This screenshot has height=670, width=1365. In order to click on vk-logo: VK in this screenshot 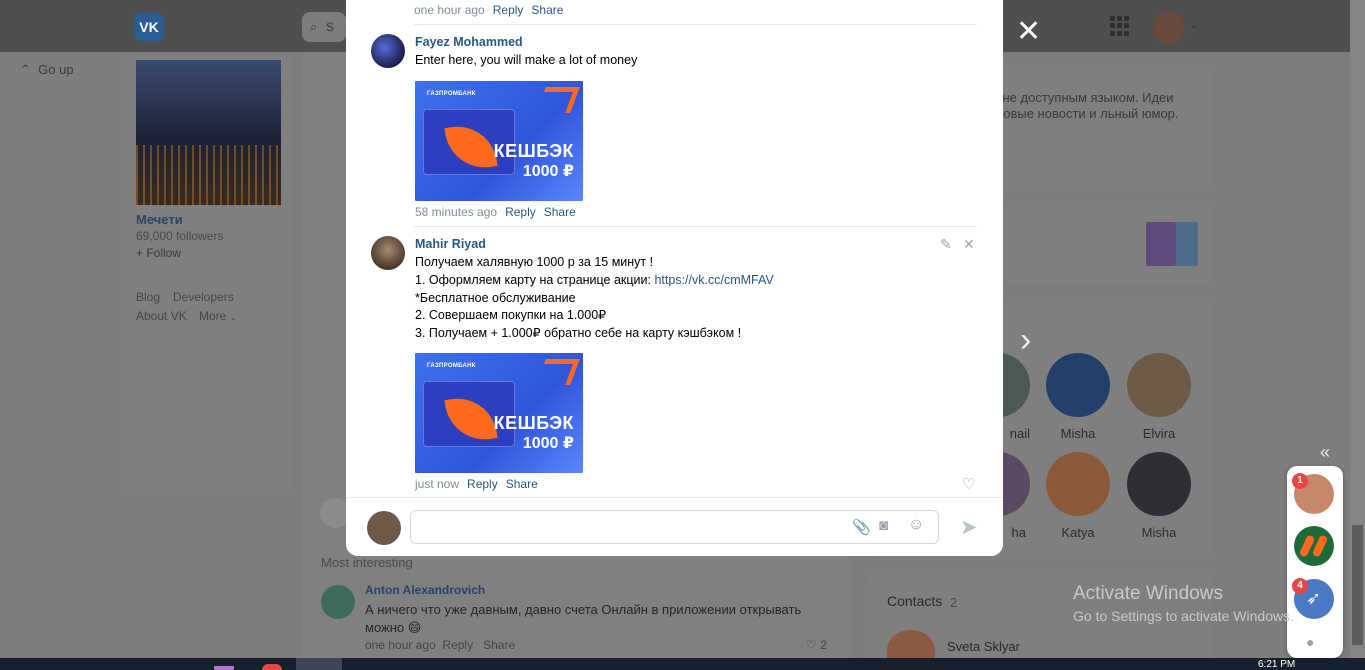, I will do `click(149, 27)`.